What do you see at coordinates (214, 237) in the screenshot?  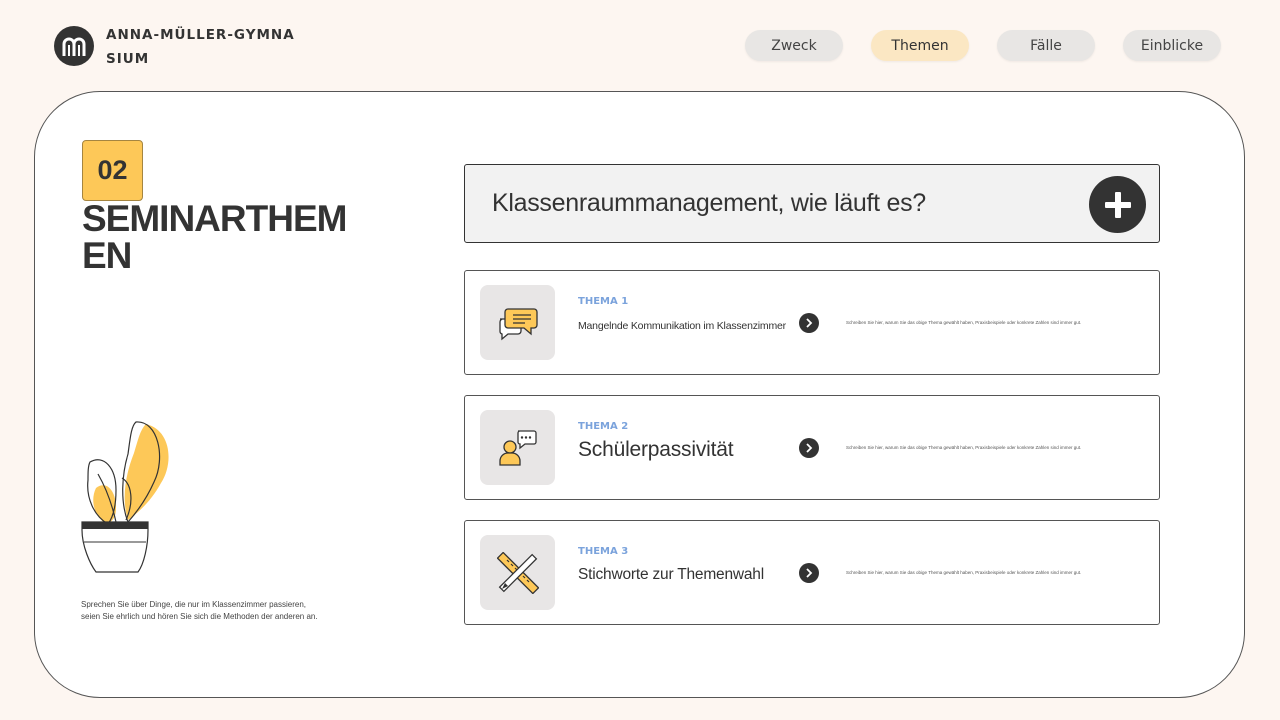 I see `section-title: SEMINARTHEMEN` at bounding box center [214, 237].